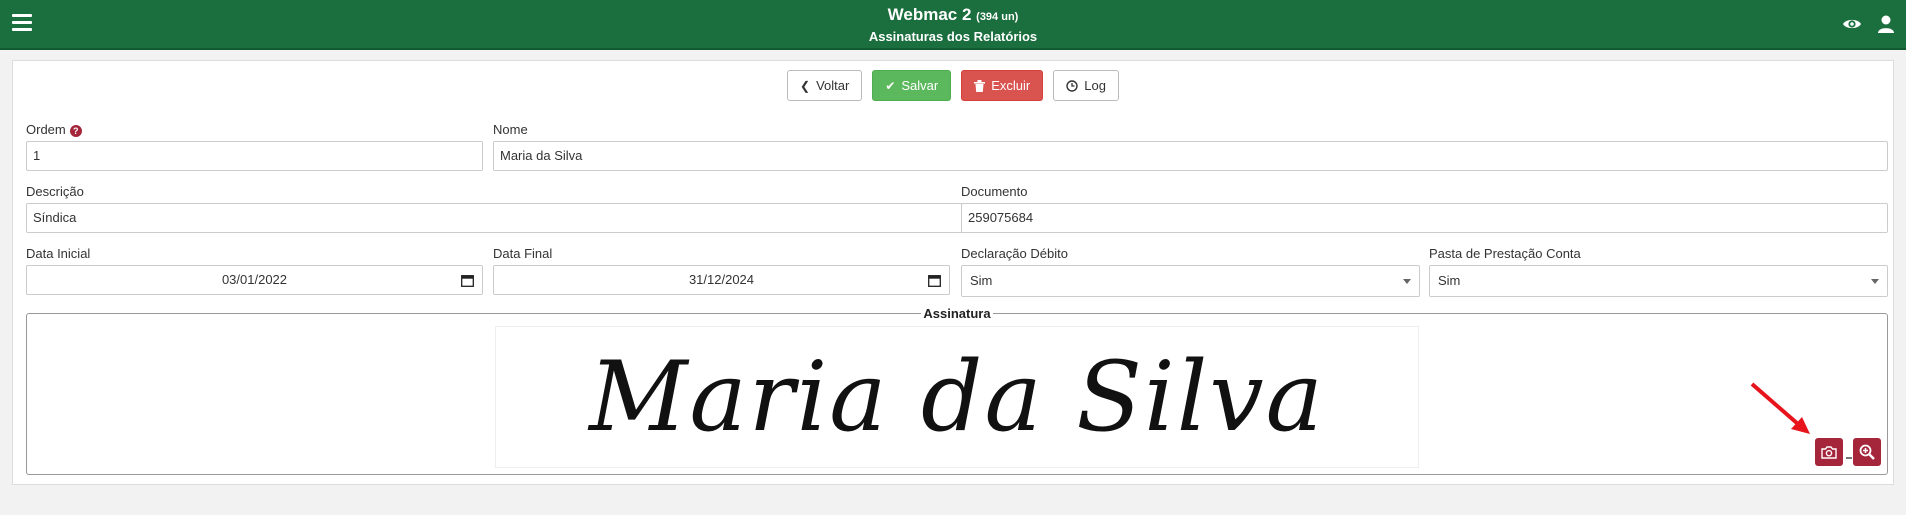 Image resolution: width=1906 pixels, height=515 pixels. Describe the element at coordinates (1869, 24) in the screenshot. I see `header-actions` at that location.